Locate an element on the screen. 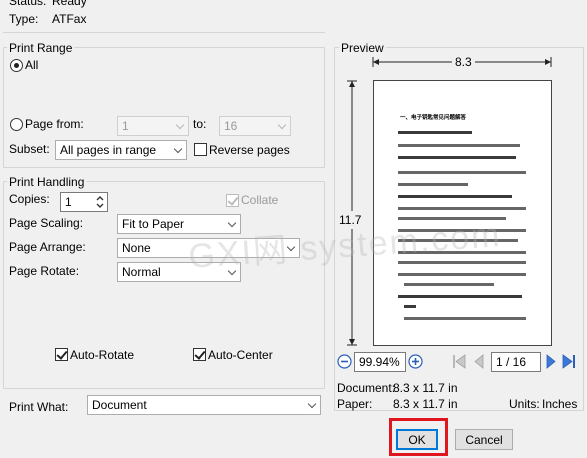 This screenshot has height=458, width=587. type-value: ATFax is located at coordinates (69, 19).